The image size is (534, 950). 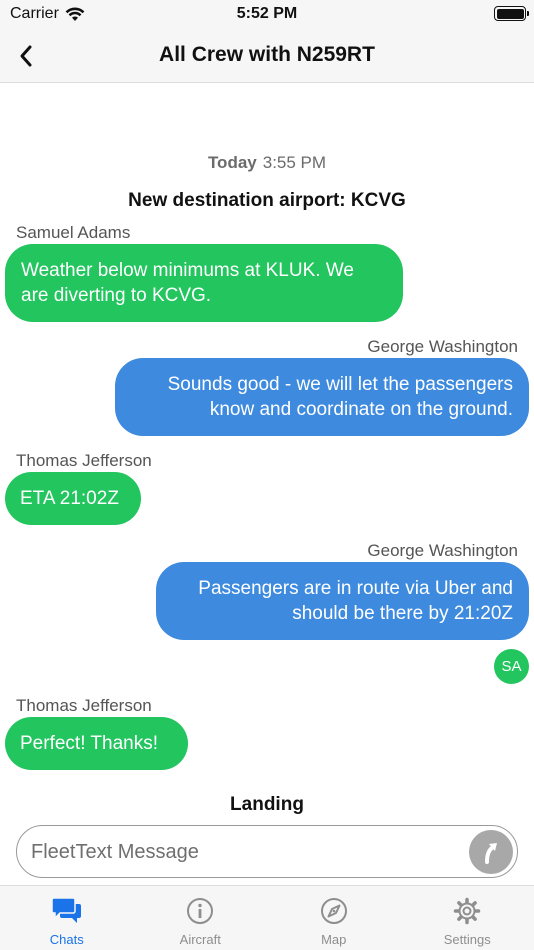 I want to click on battery-icon, so click(x=511, y=13).